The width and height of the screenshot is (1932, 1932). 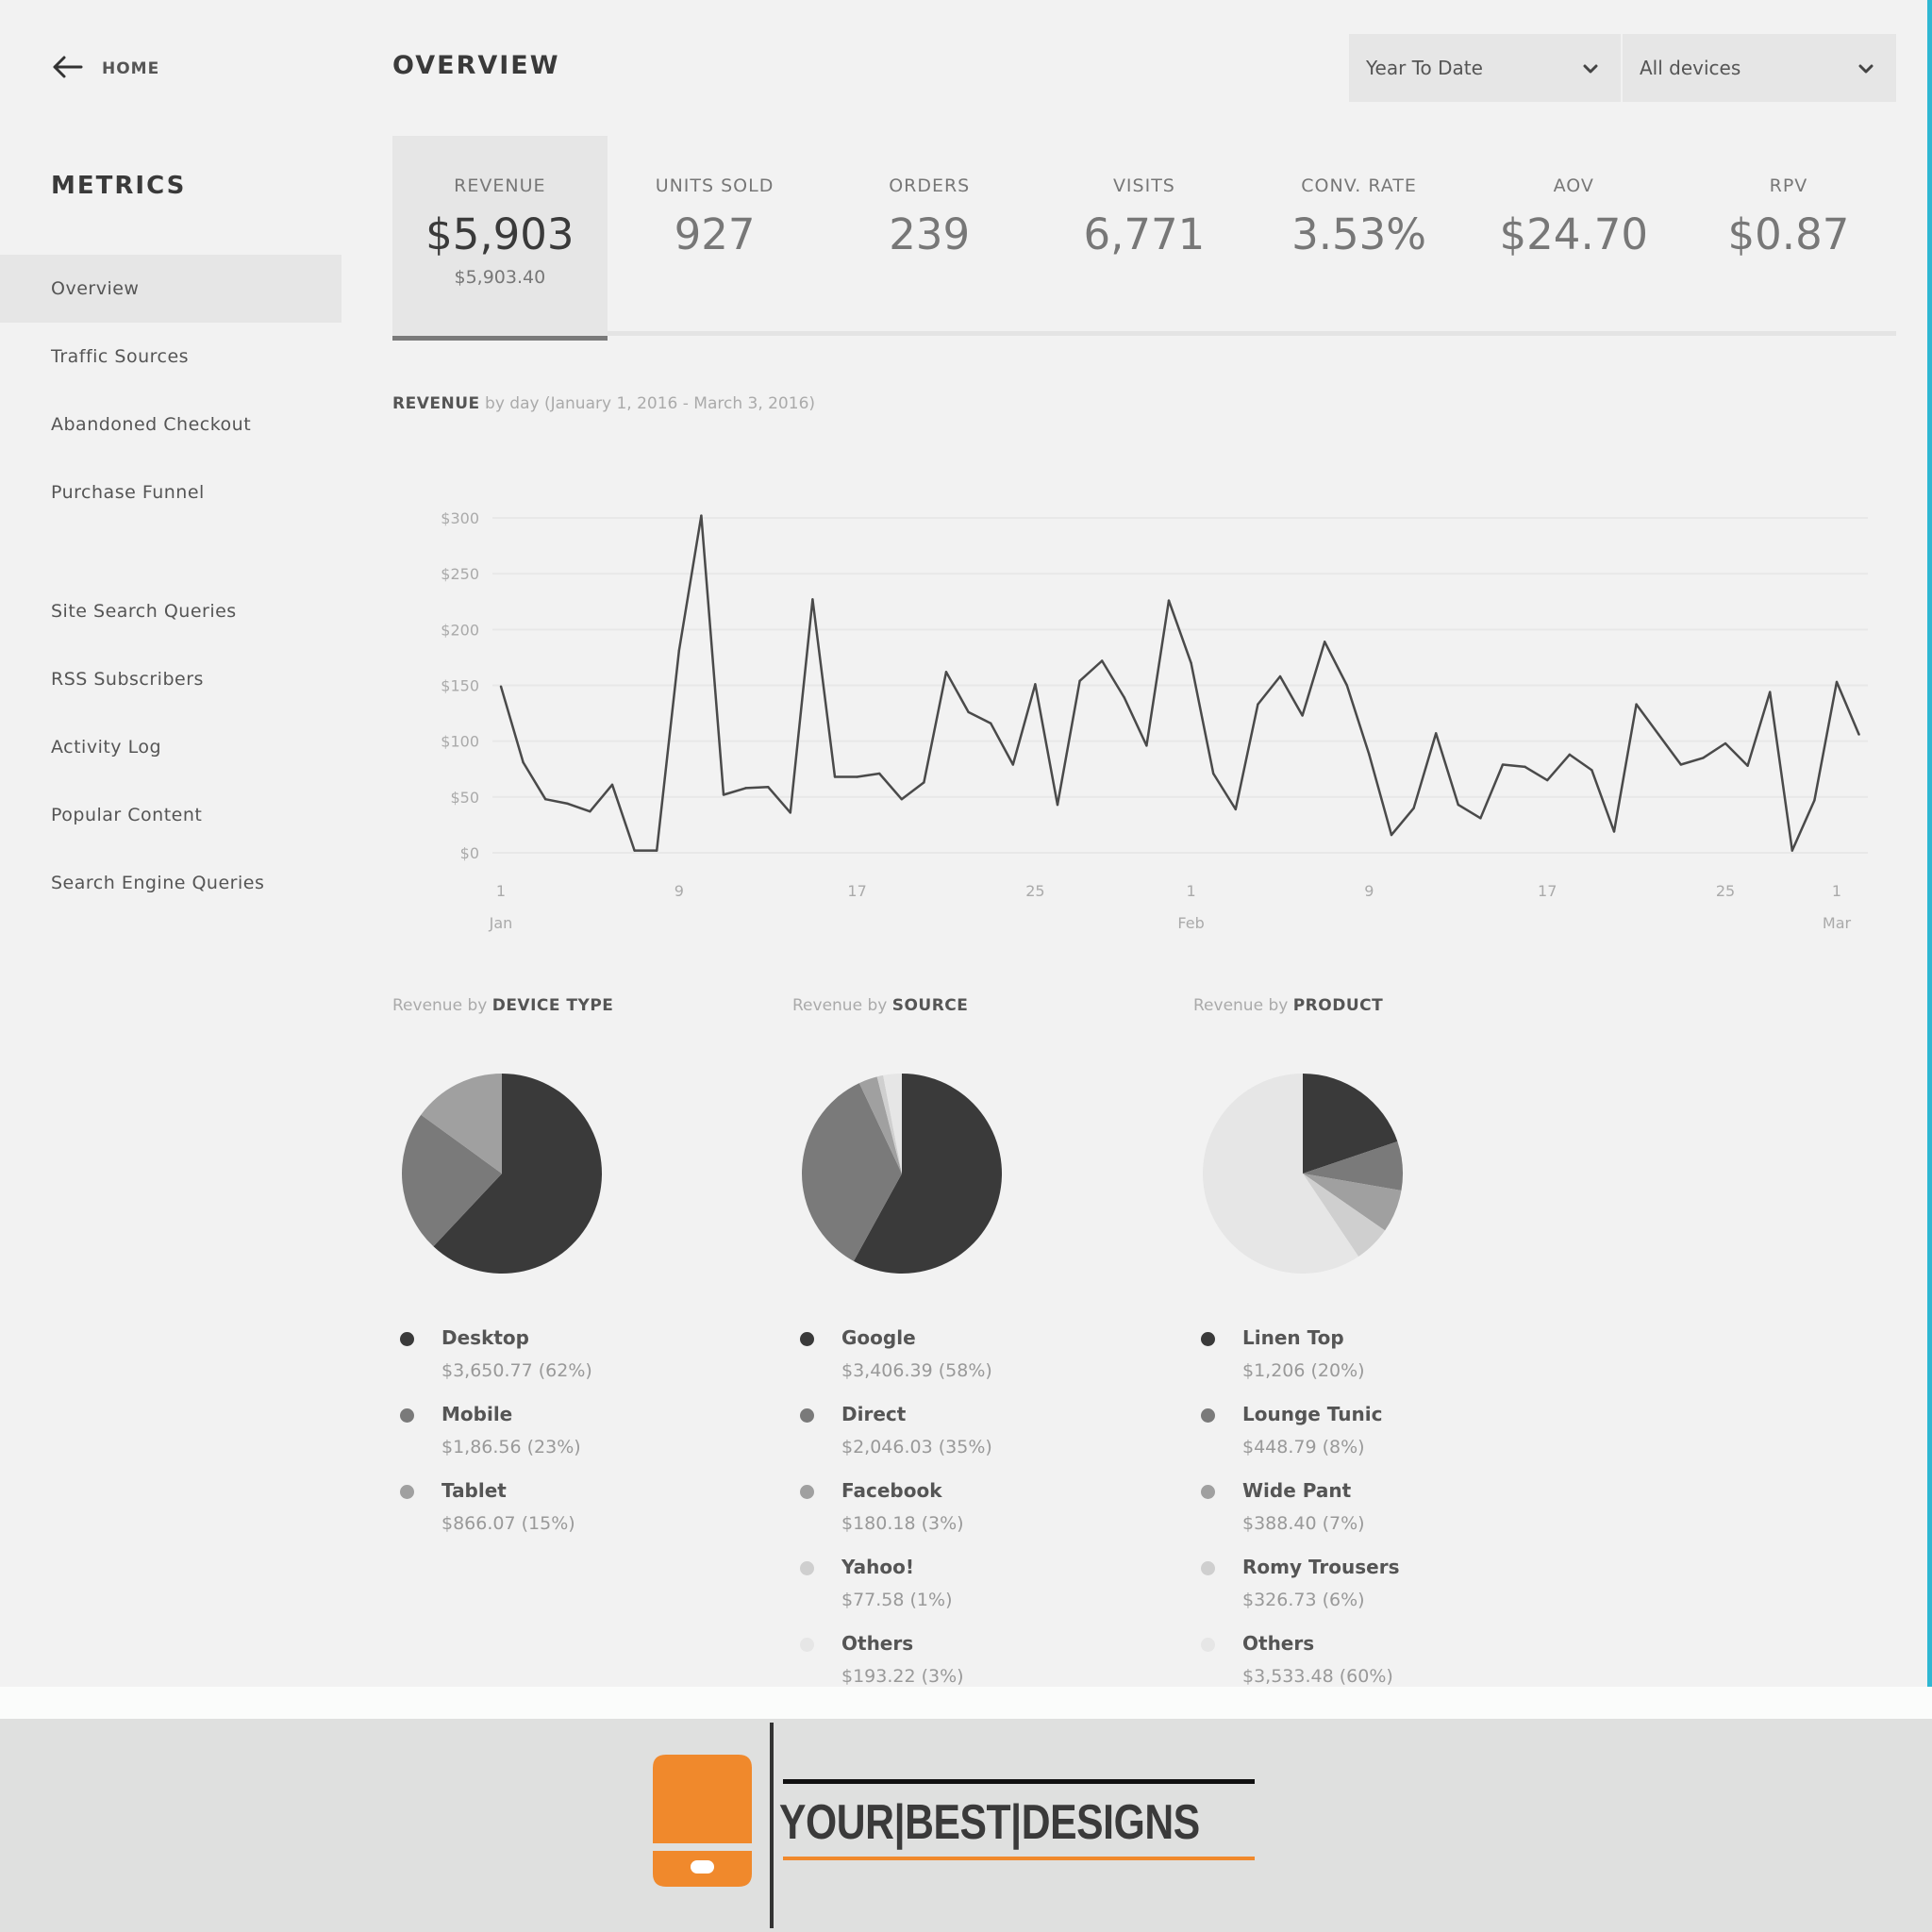 I want to click on sidebar-item-search-engine-queries: Search Engine Queries, so click(x=171, y=883).